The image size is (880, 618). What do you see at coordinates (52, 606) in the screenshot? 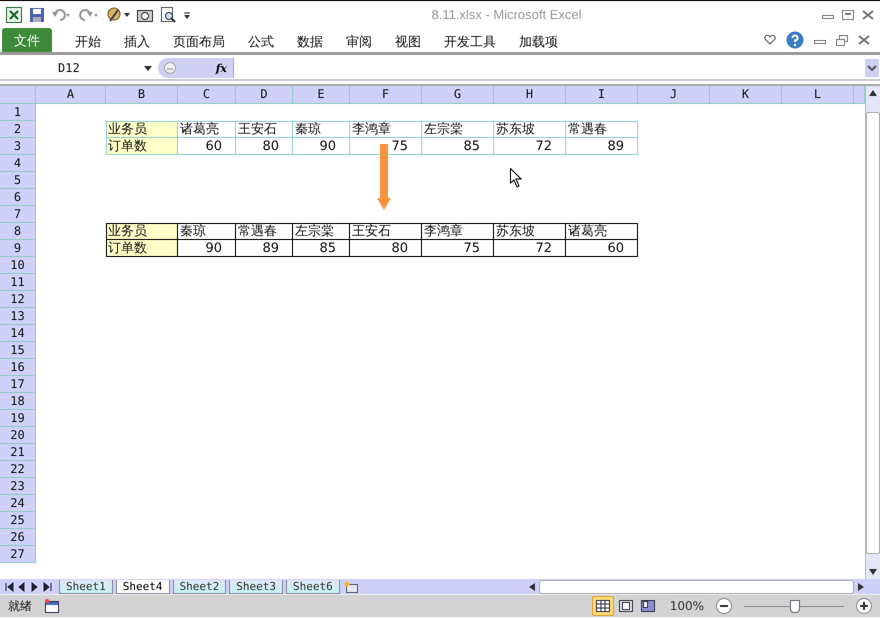
I see `macro-record-icon` at bounding box center [52, 606].